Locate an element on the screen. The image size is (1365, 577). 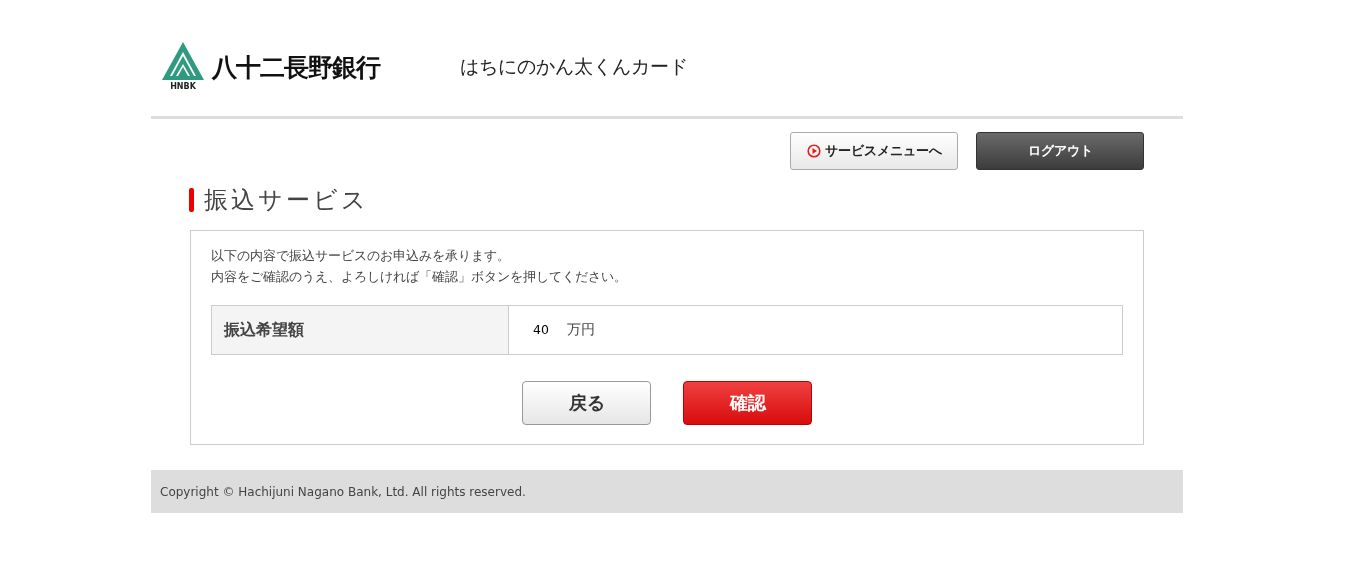
service-menu-button: サービスメニューへ is located at coordinates (874, 151).